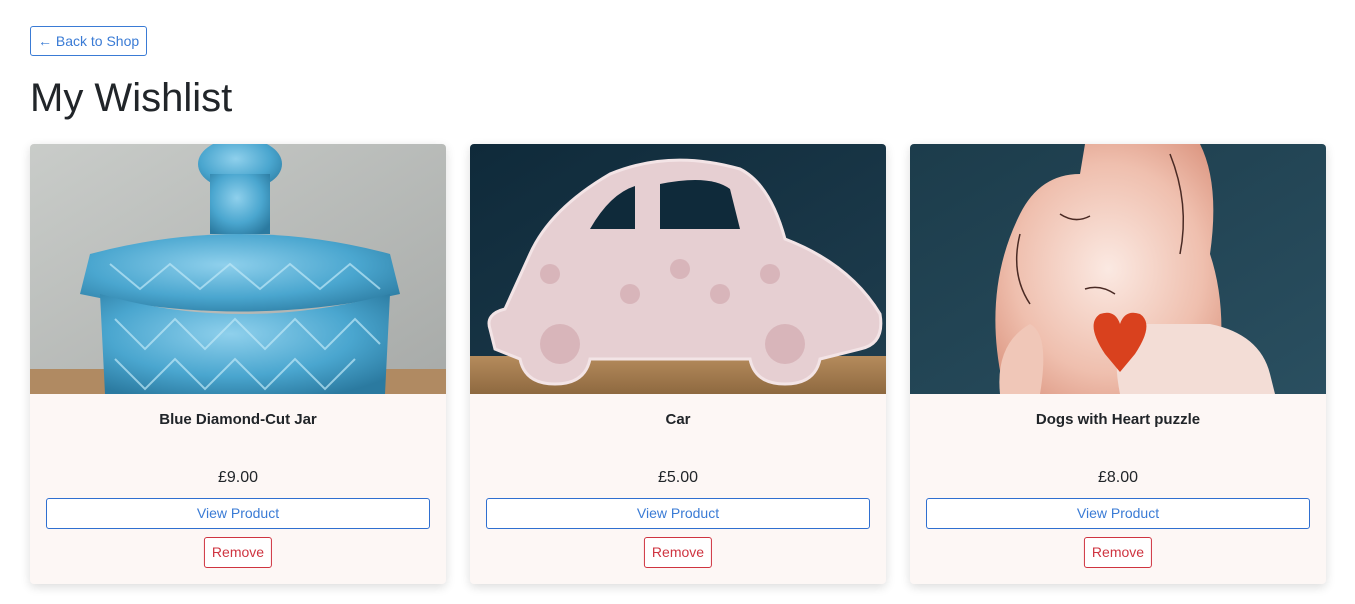 The width and height of the screenshot is (1355, 604). What do you see at coordinates (1118, 477) in the screenshot?
I see `product-price: £8.00` at bounding box center [1118, 477].